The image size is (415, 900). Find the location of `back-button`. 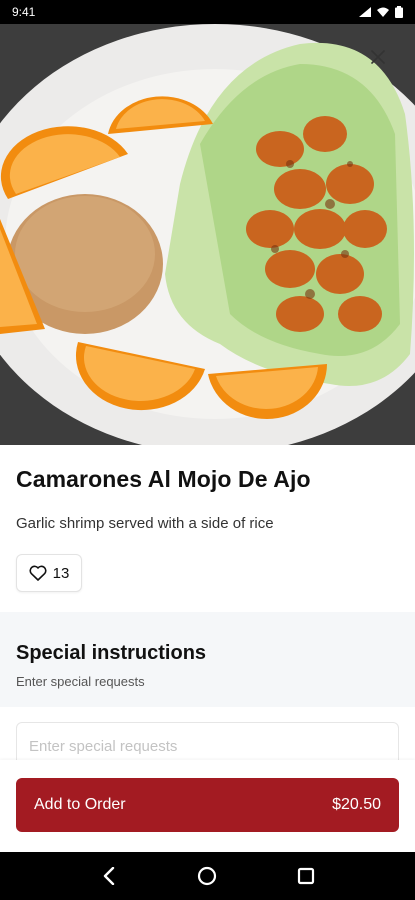

back-button is located at coordinates (109, 876).